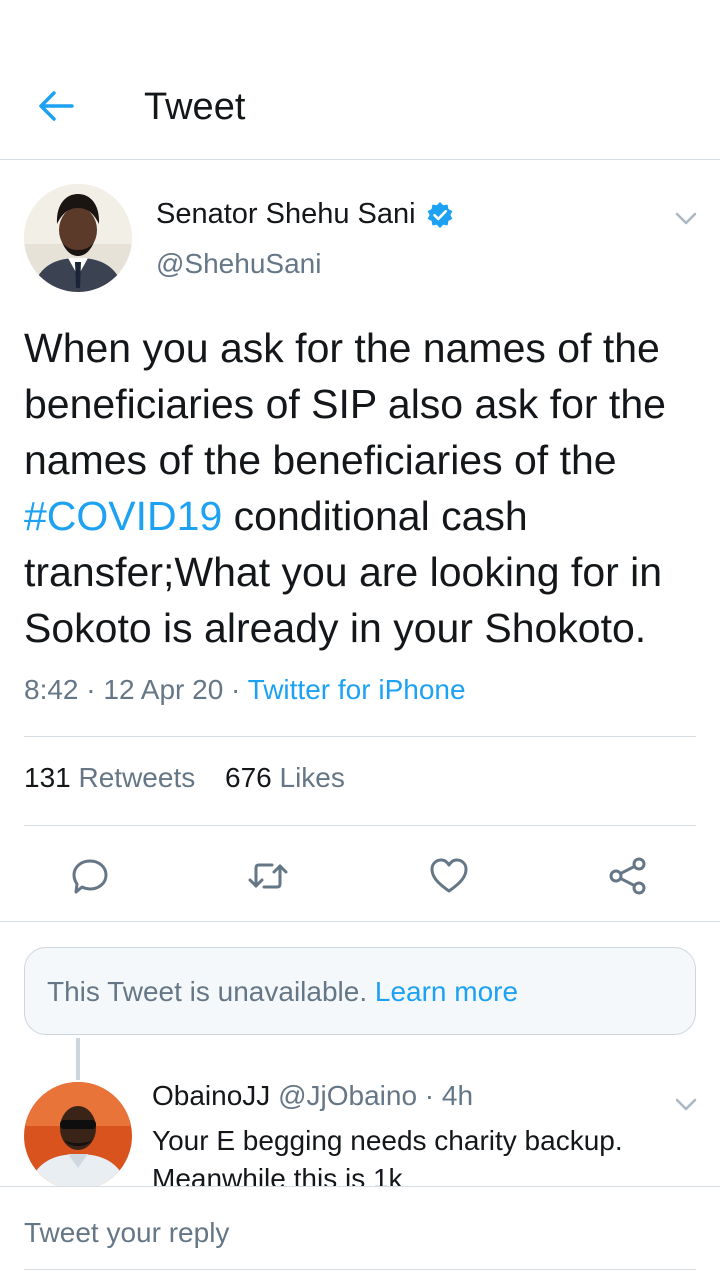 Image resolution: width=720 pixels, height=1280 pixels. I want to click on retweet-button, so click(268, 876).